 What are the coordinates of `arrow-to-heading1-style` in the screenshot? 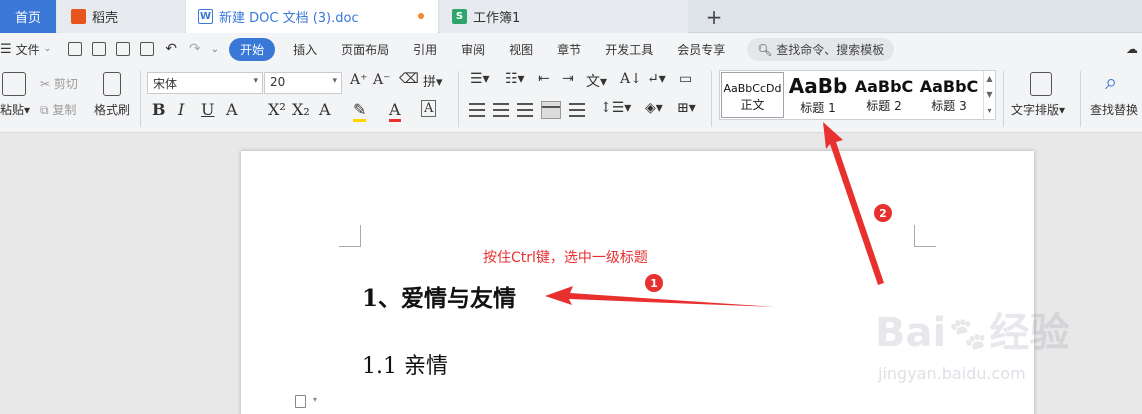 It's located at (853, 203).